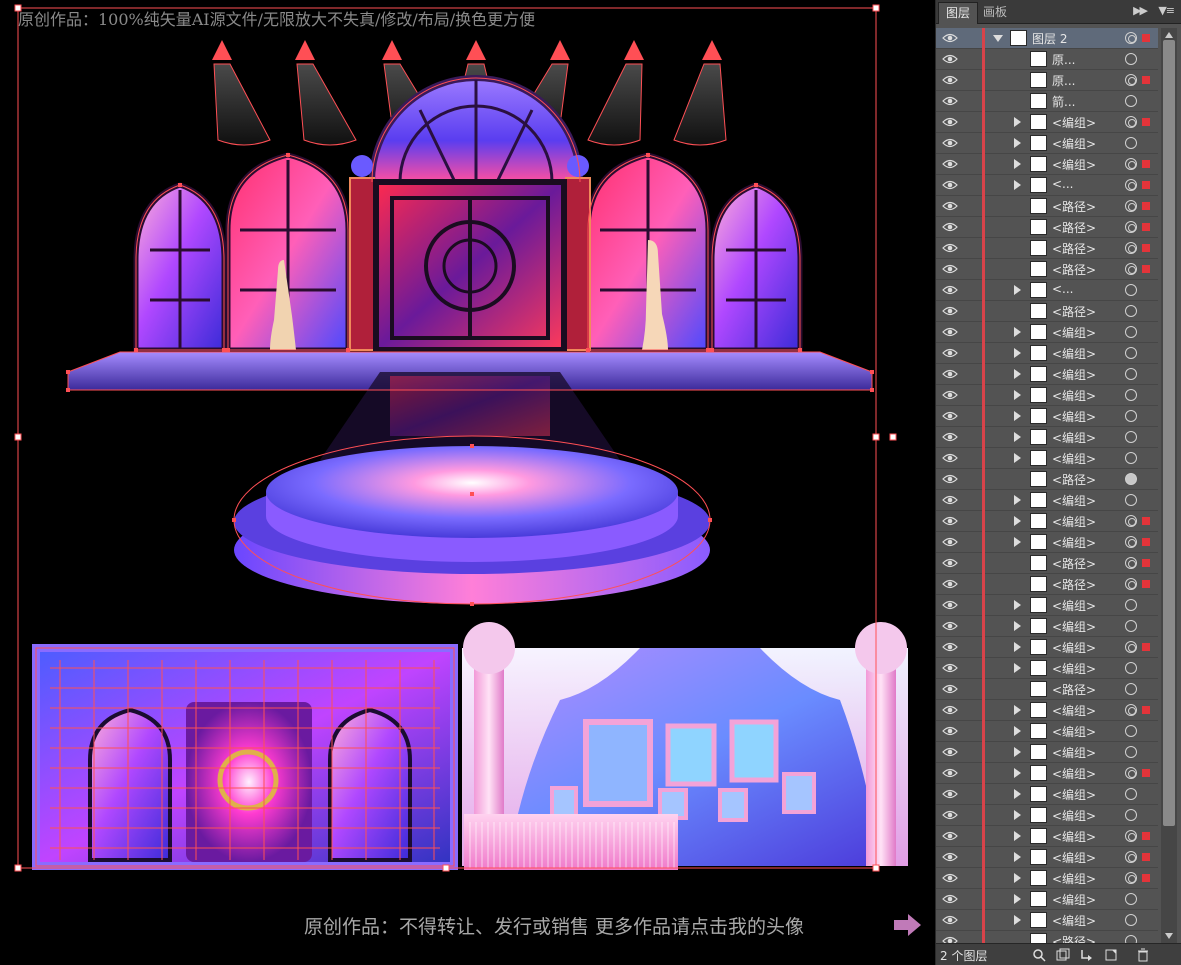 The image size is (1181, 965). Describe the element at coordinates (1169, 35) in the screenshot. I see `scroll-up-icon` at that location.